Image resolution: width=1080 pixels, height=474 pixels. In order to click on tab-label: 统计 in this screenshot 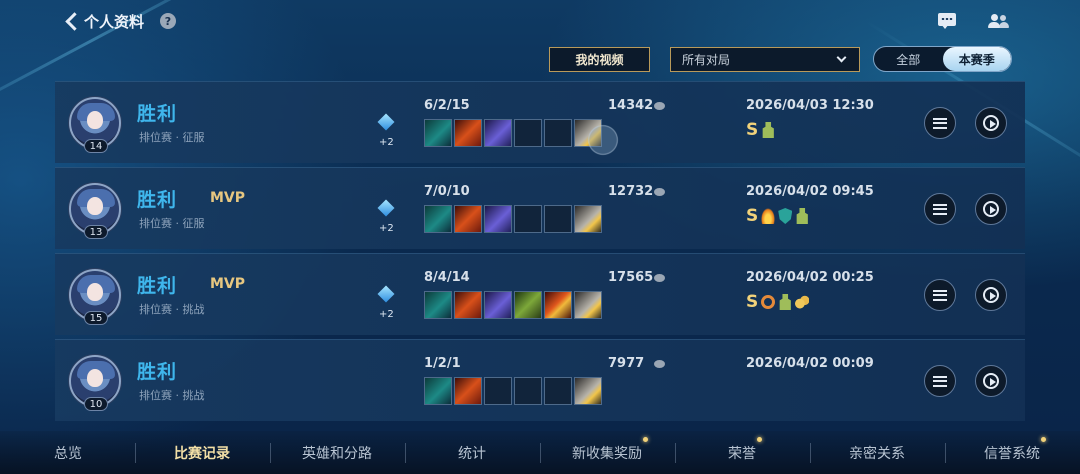, I will do `click(472, 453)`.